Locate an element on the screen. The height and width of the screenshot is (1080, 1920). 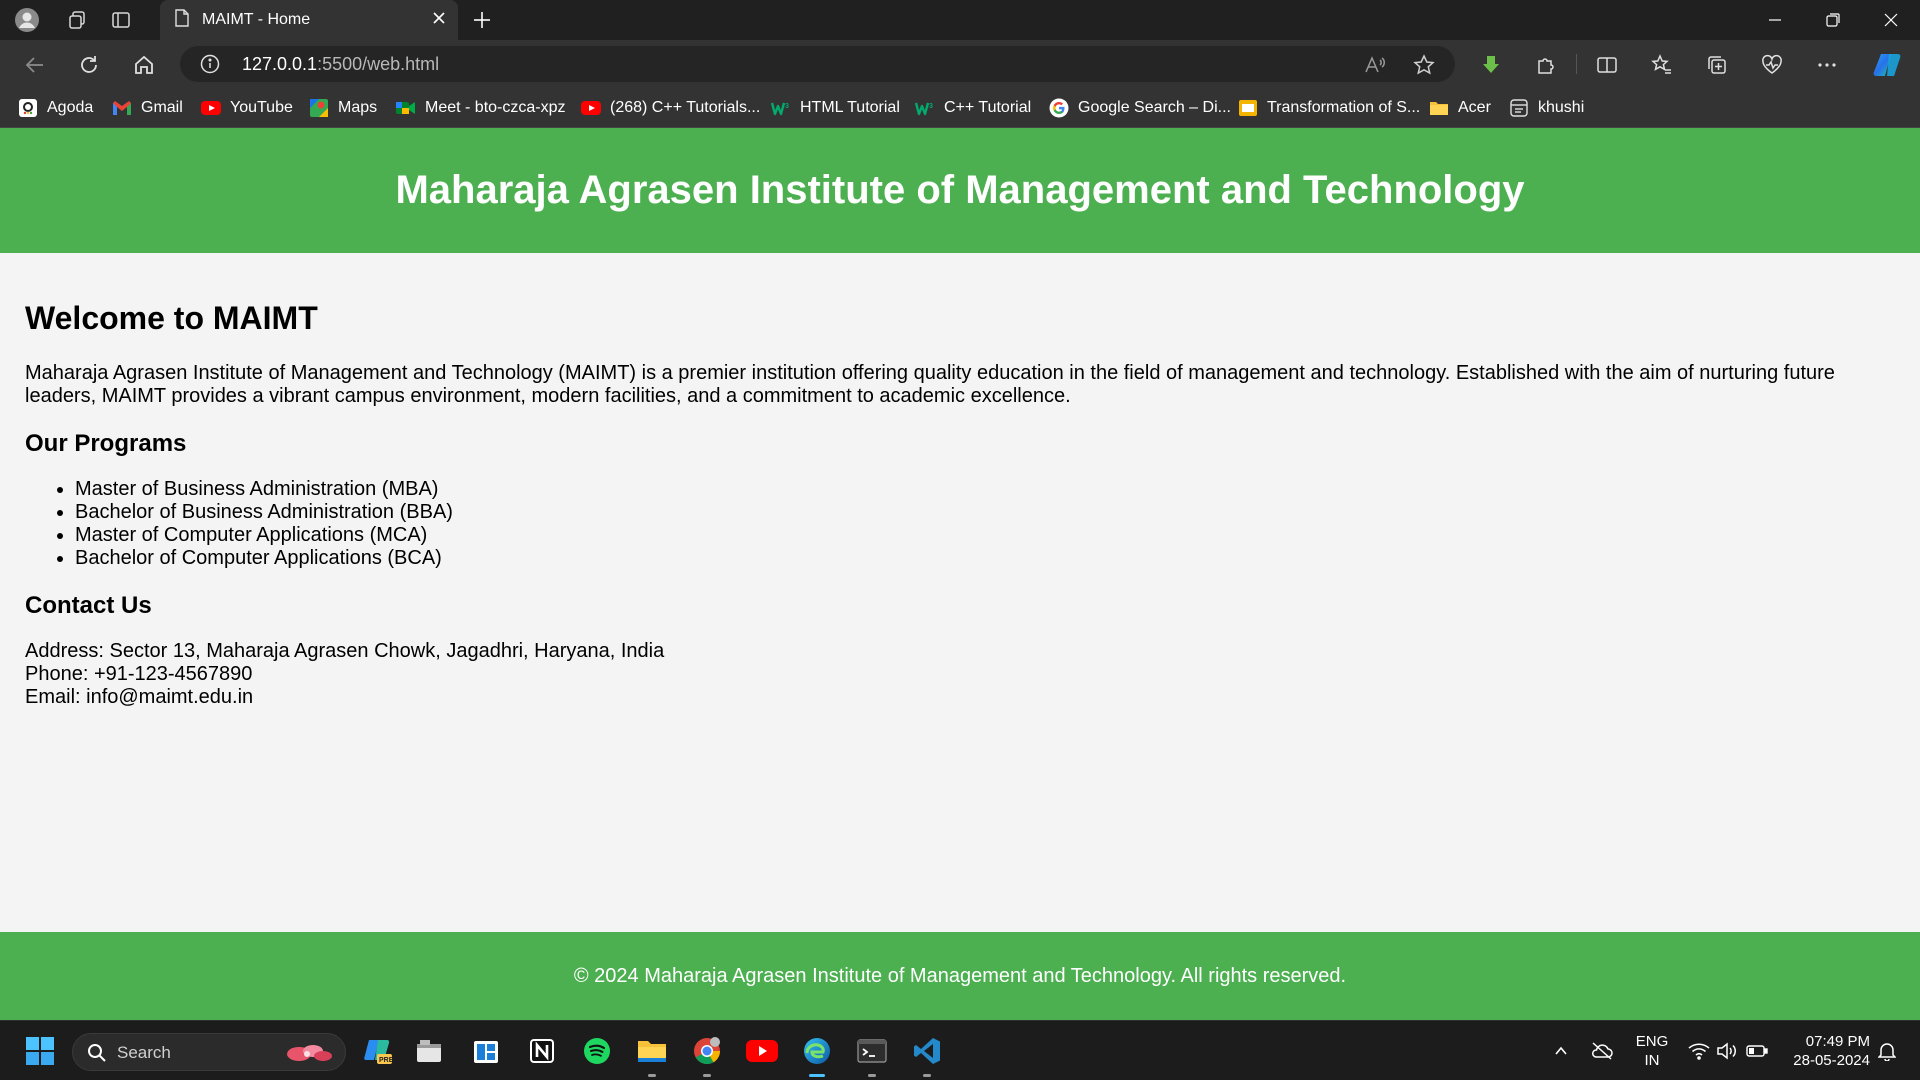
clock: 07:49 PM 28-05-2024 is located at coordinates (1824, 1051).